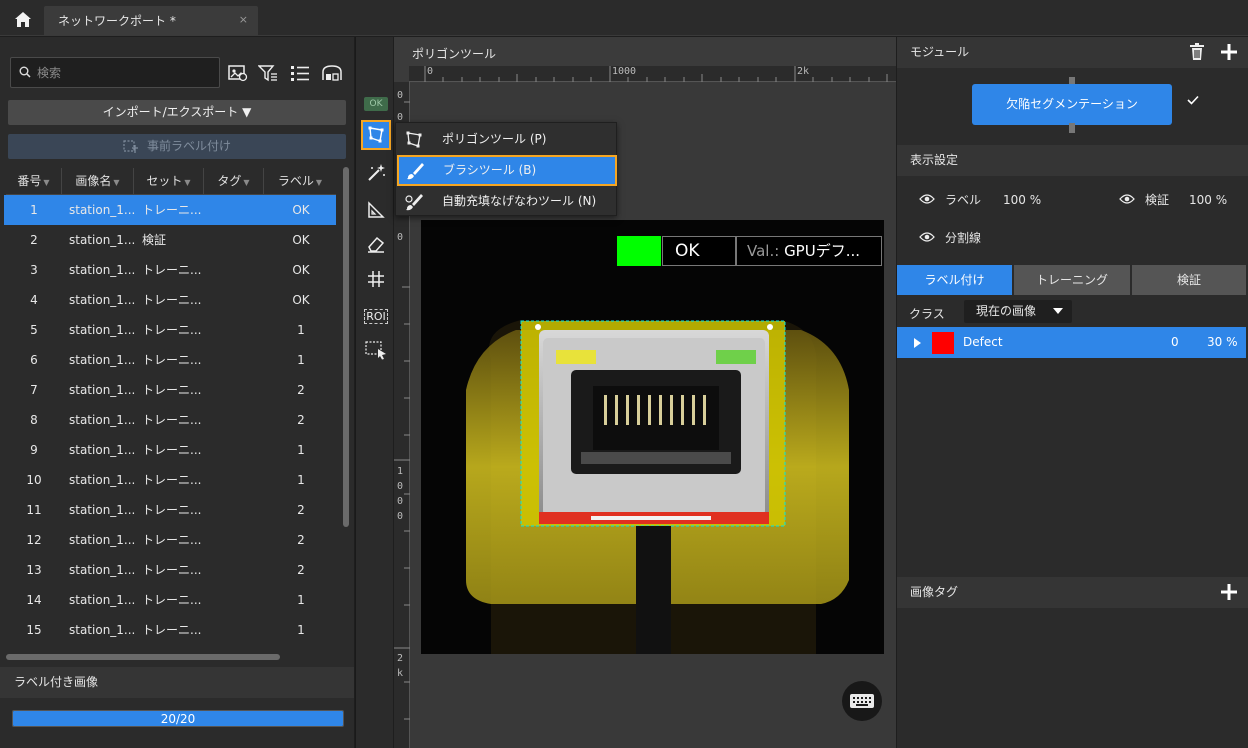 The image size is (1248, 748). I want to click on class-scope-value: 現在の画像, so click(1006, 311).